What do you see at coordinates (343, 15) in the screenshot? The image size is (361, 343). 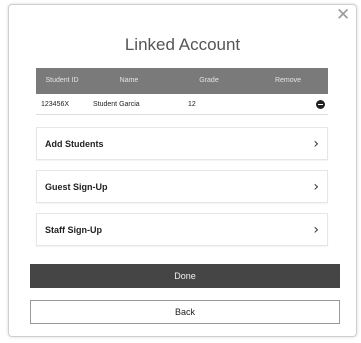 I see `close-icon: ✕` at bounding box center [343, 15].